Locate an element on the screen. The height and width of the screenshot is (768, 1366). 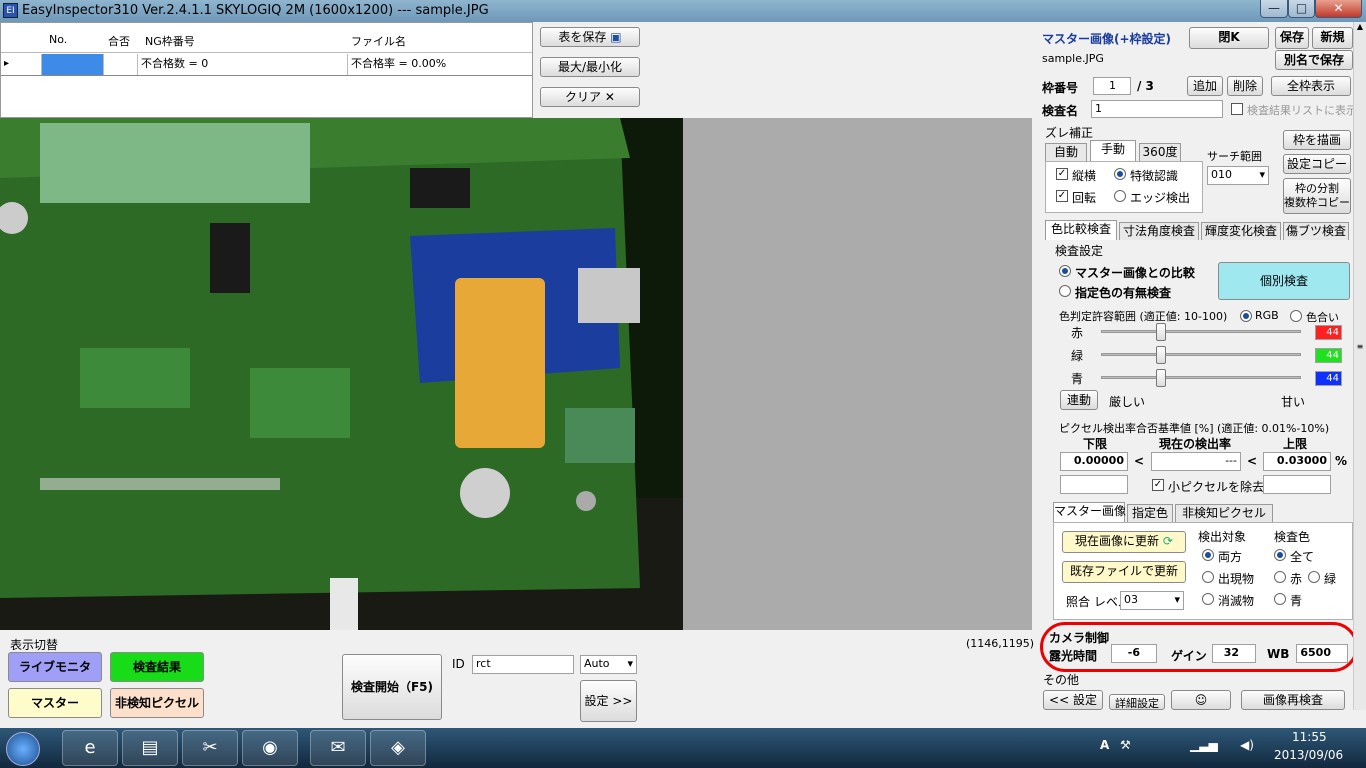
tools-icon: ⚒ is located at coordinates (1125, 745).